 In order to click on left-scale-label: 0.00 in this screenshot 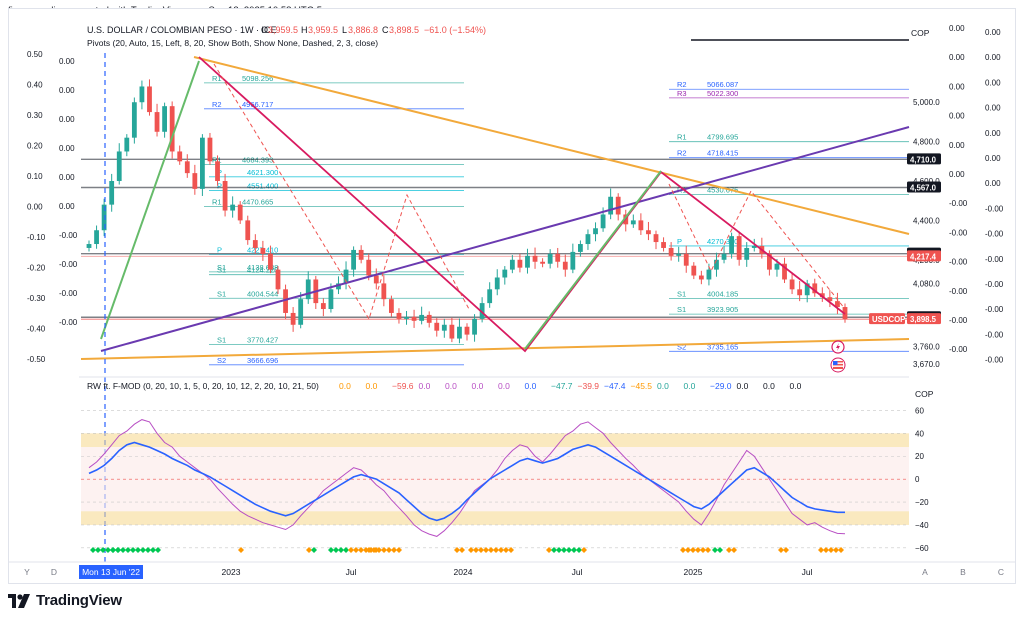, I will do `click(35, 207)`.